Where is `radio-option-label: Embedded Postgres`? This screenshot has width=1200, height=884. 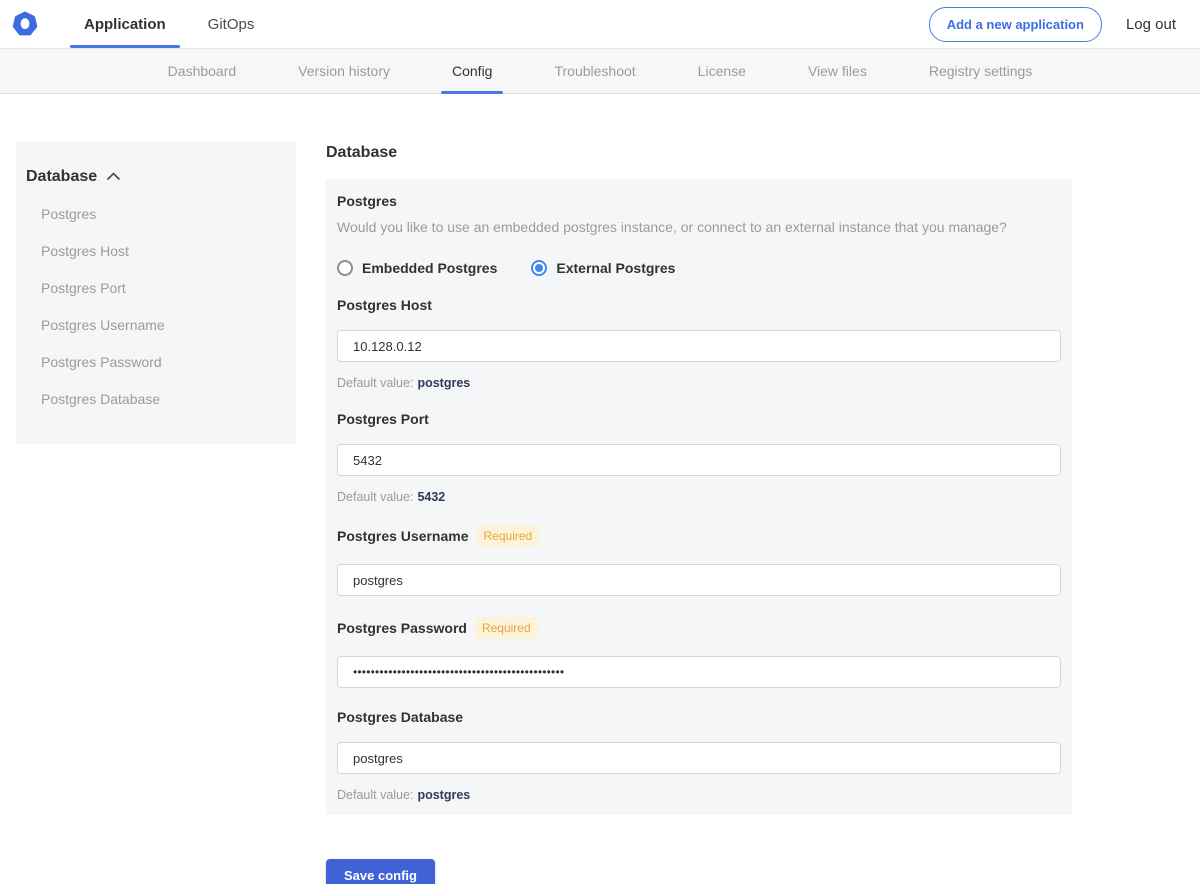
radio-option-label: Embedded Postgres is located at coordinates (430, 268).